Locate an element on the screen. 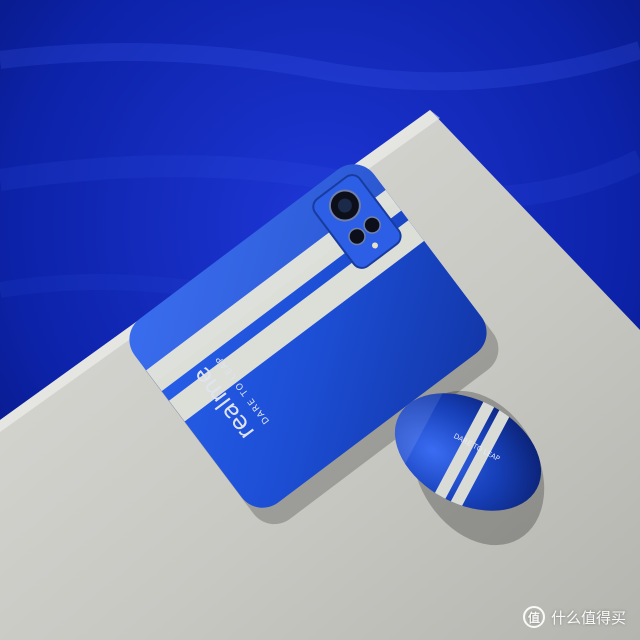  watermark-text: 什么值得买 is located at coordinates (588, 617).